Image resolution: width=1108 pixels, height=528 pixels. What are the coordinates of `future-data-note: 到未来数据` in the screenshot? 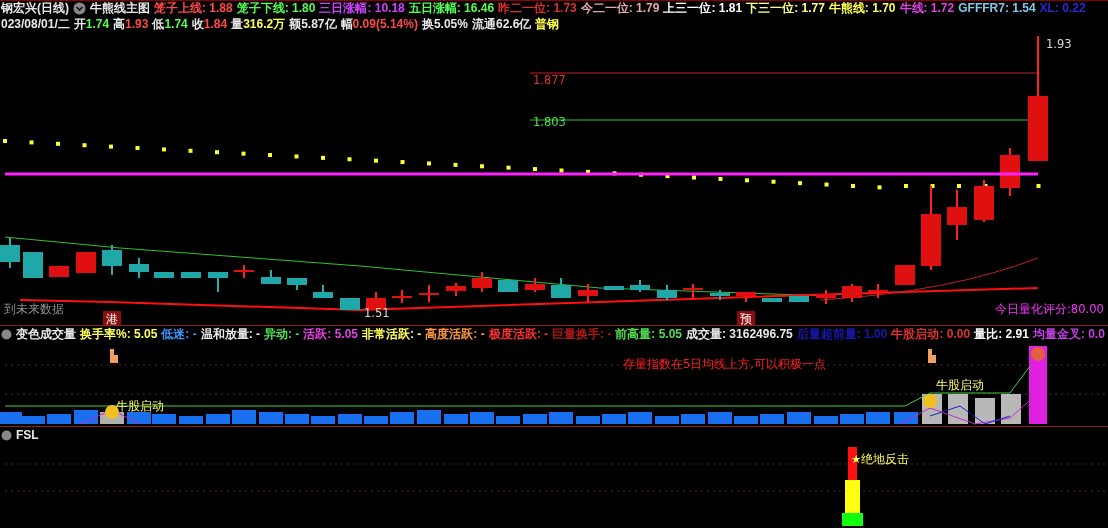 It's located at (34, 309).